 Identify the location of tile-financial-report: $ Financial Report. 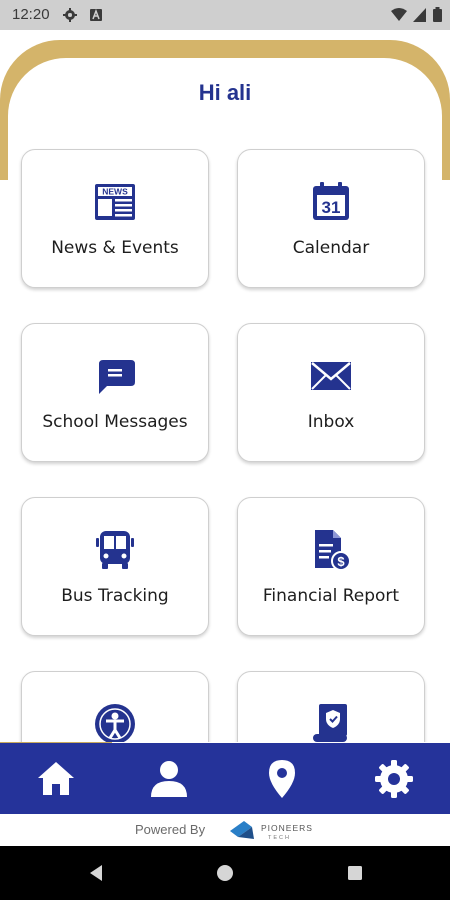
(331, 566).